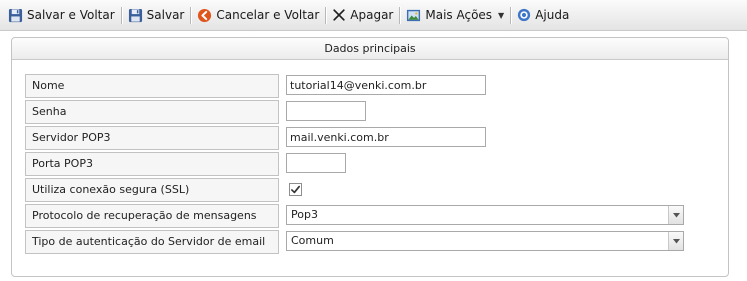 The width and height of the screenshot is (747, 281). I want to click on delete-label: Apagar, so click(372, 15).